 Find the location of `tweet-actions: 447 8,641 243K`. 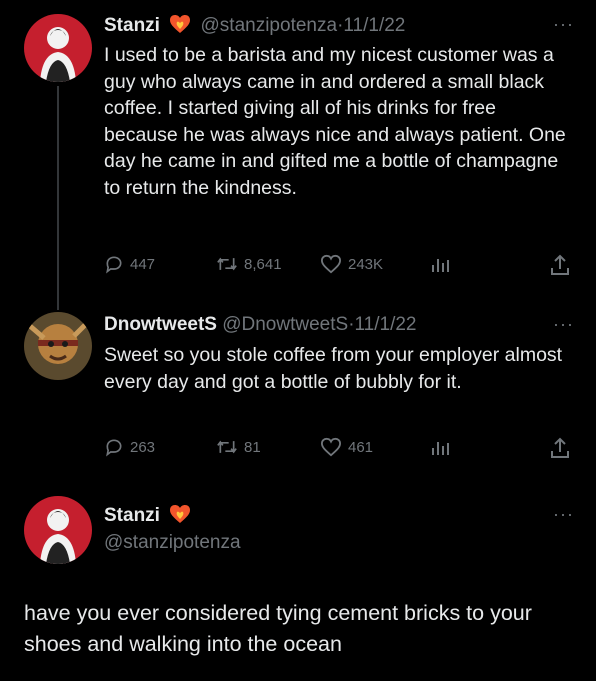

tweet-actions: 447 8,641 243K is located at coordinates (339, 266).